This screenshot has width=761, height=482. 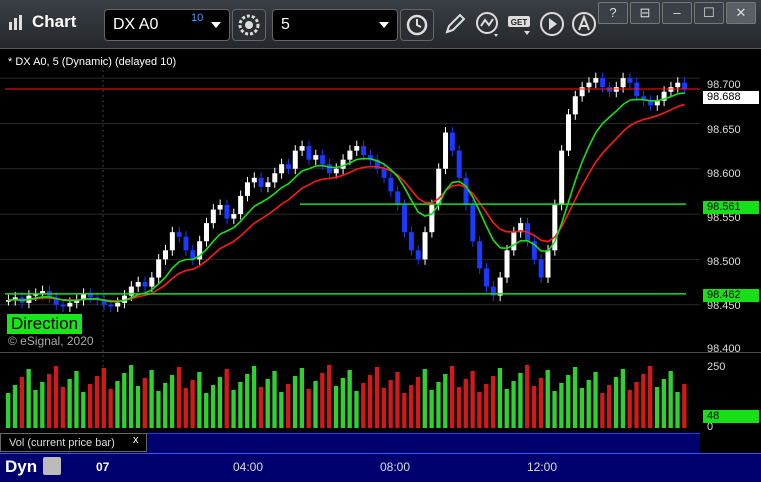 I want to click on direction-badge: Direction, so click(x=45, y=324).